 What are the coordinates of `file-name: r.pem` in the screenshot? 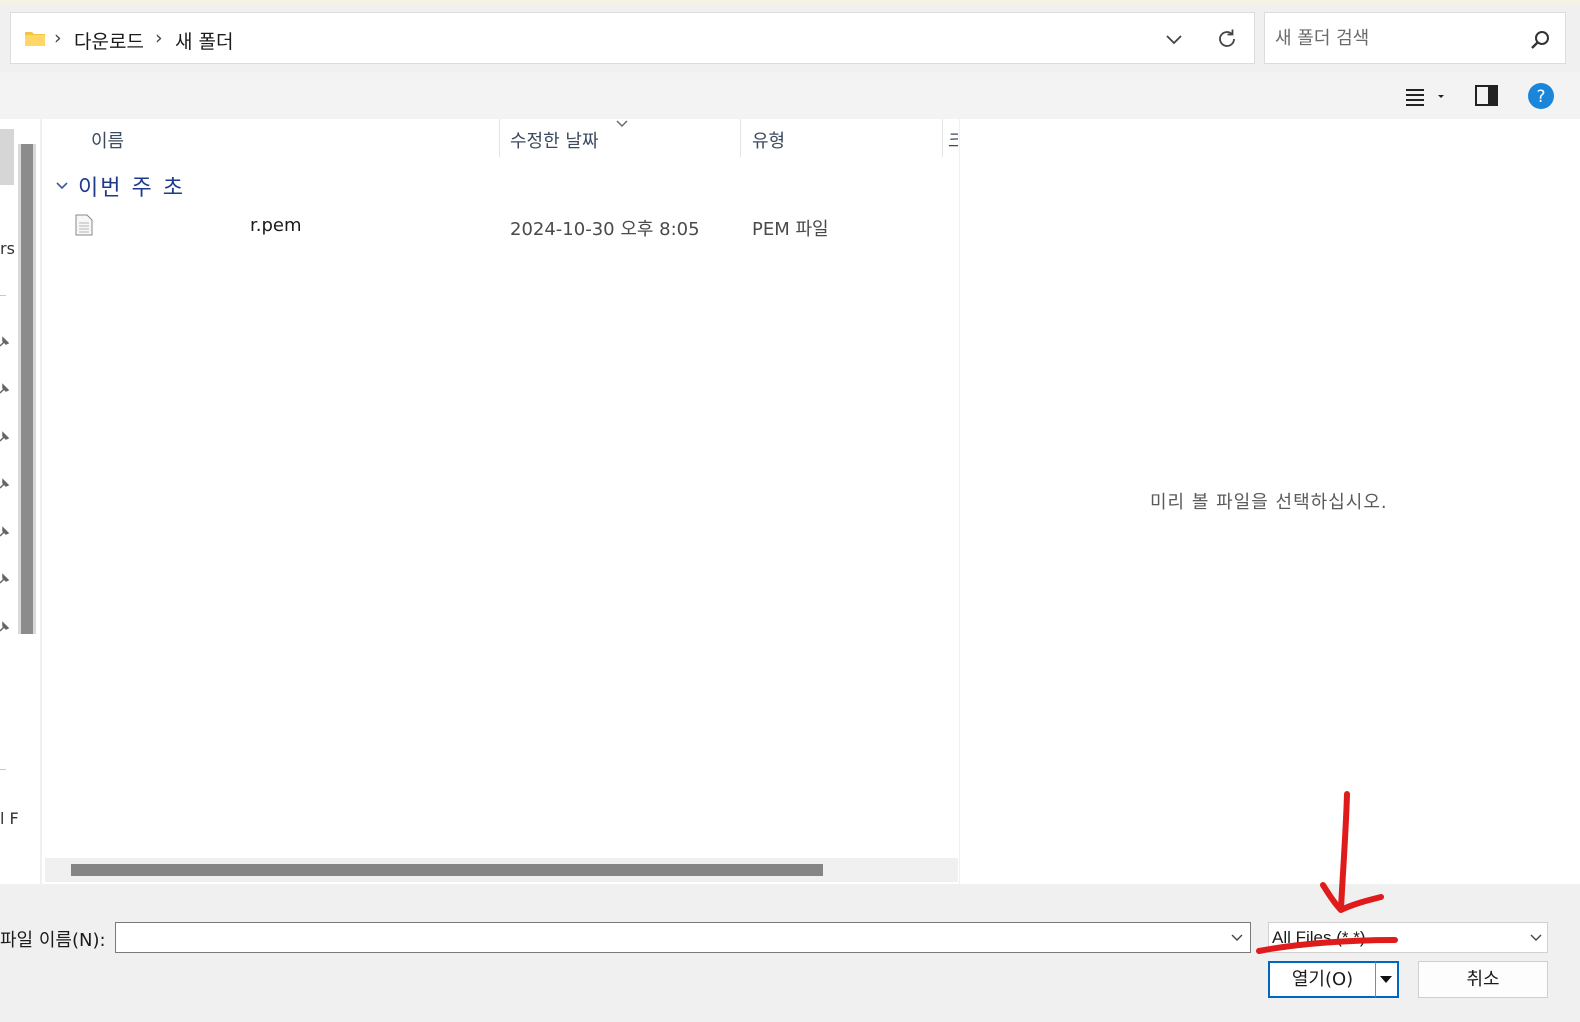 It's located at (276, 225).